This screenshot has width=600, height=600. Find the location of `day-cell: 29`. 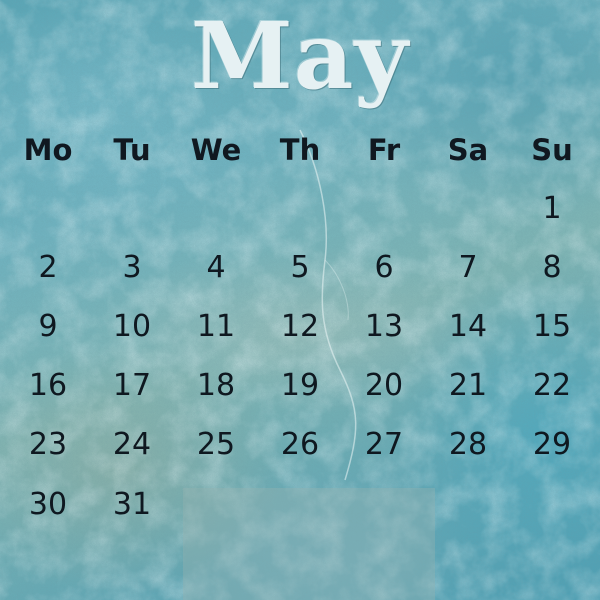

day-cell: 29 is located at coordinates (552, 445).